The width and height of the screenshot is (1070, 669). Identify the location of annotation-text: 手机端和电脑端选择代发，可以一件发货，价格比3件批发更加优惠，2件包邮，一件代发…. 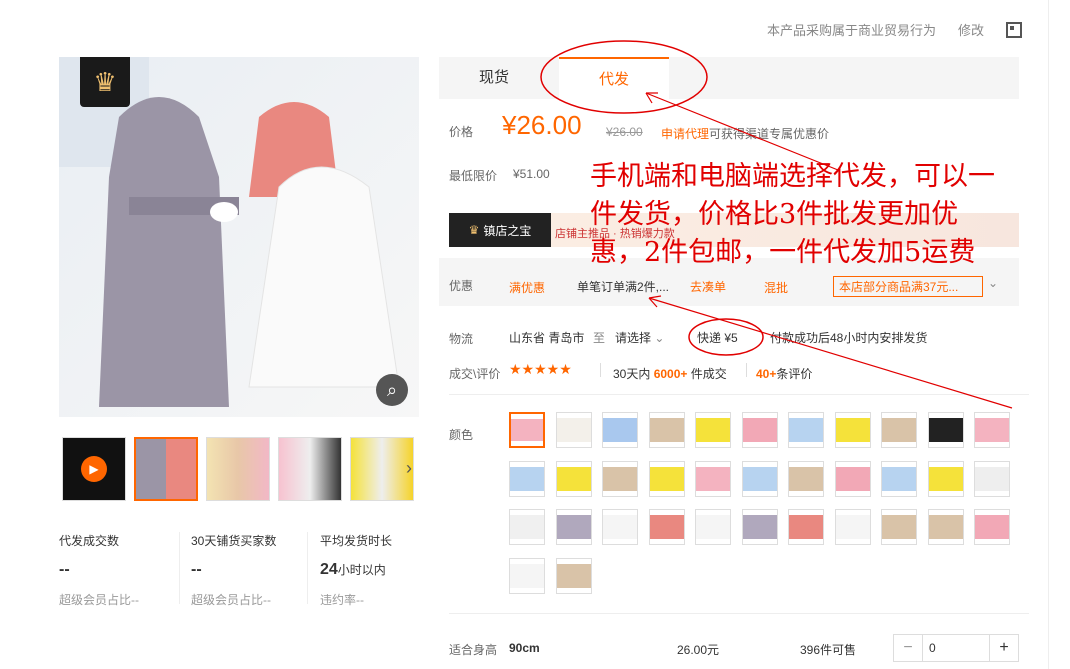
(792, 214).